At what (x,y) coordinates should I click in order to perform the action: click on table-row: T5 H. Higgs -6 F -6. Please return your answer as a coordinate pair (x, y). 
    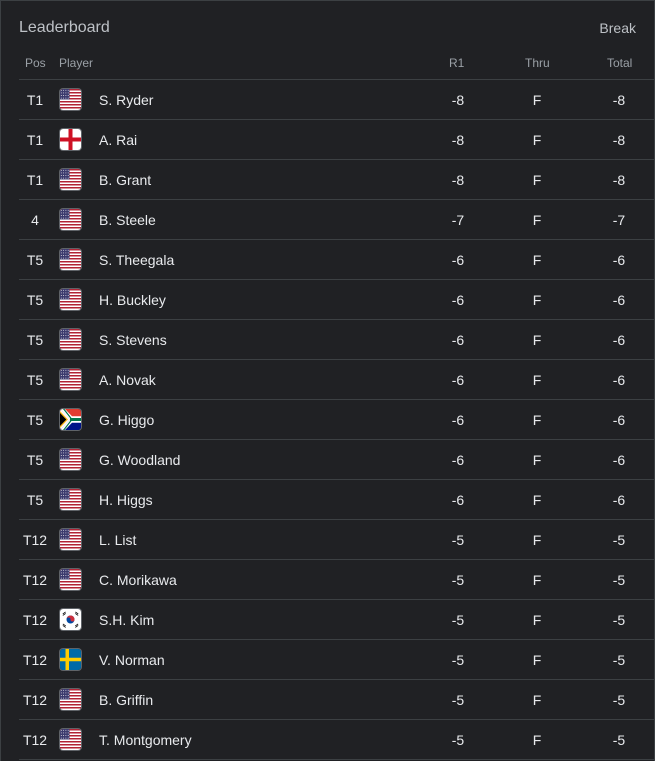
    Looking at the image, I should click on (336, 500).